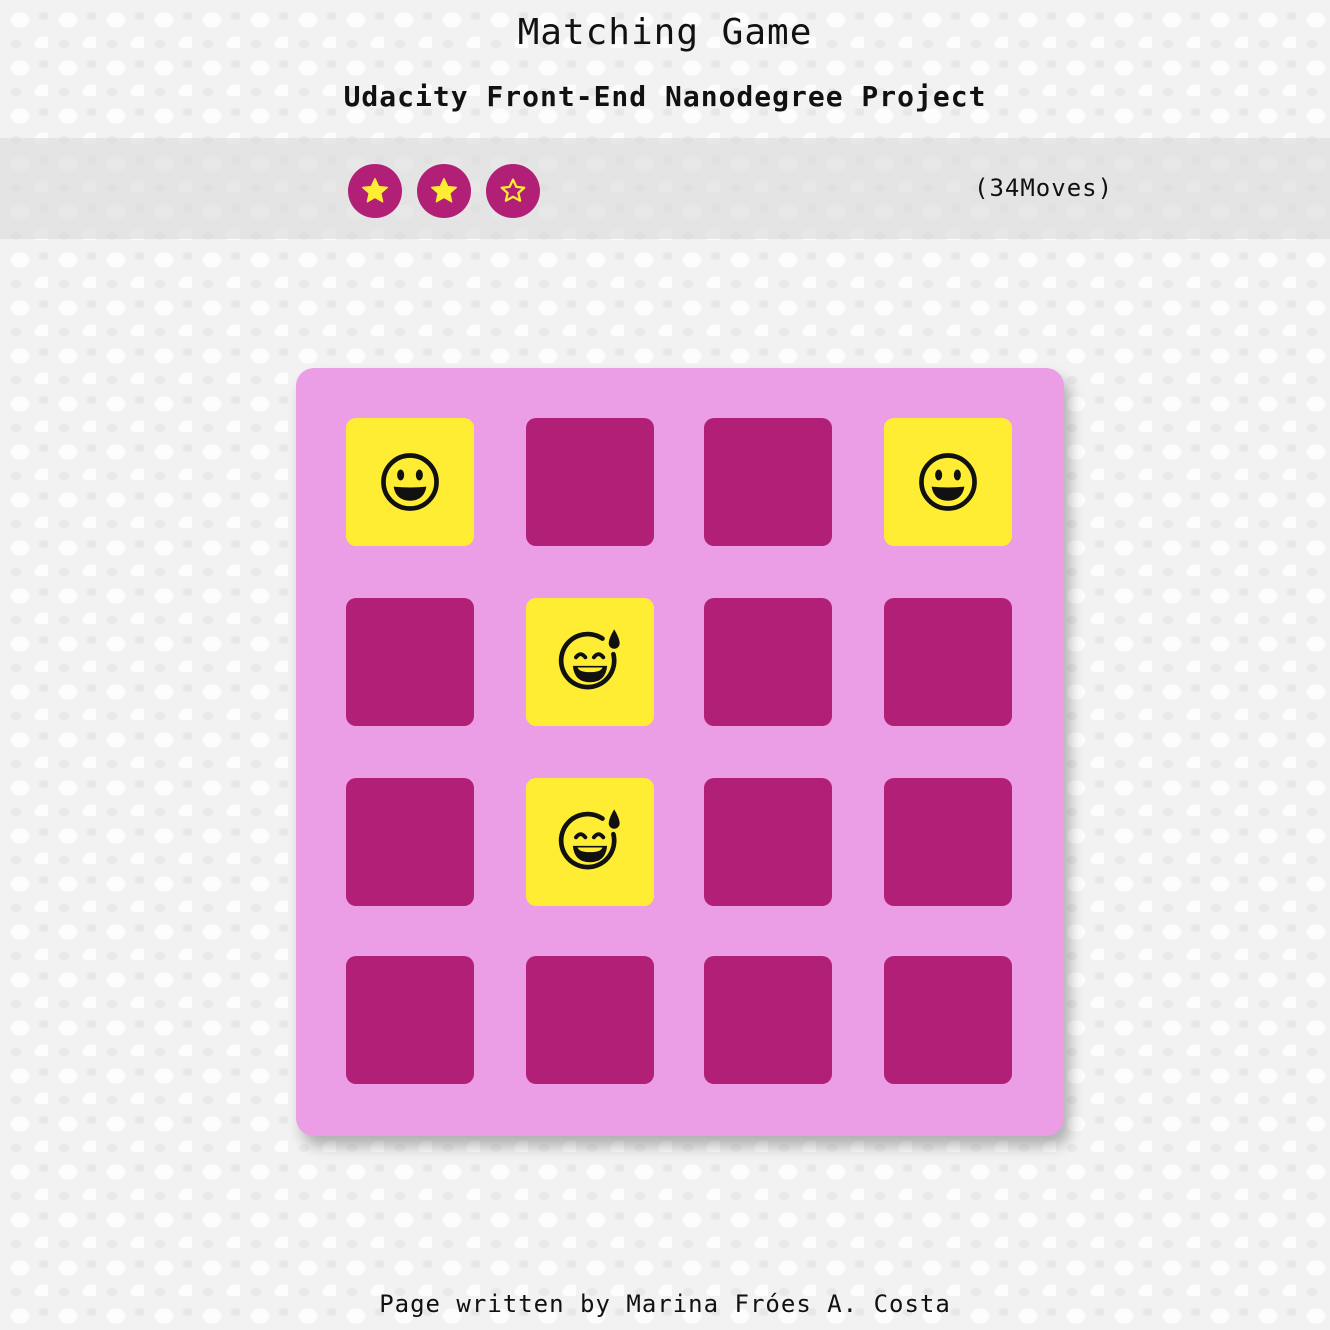 This screenshot has height=1330, width=1330. What do you see at coordinates (665, 1304) in the screenshot?
I see `page-footer: Page written by Marina Fróes A. Costa` at bounding box center [665, 1304].